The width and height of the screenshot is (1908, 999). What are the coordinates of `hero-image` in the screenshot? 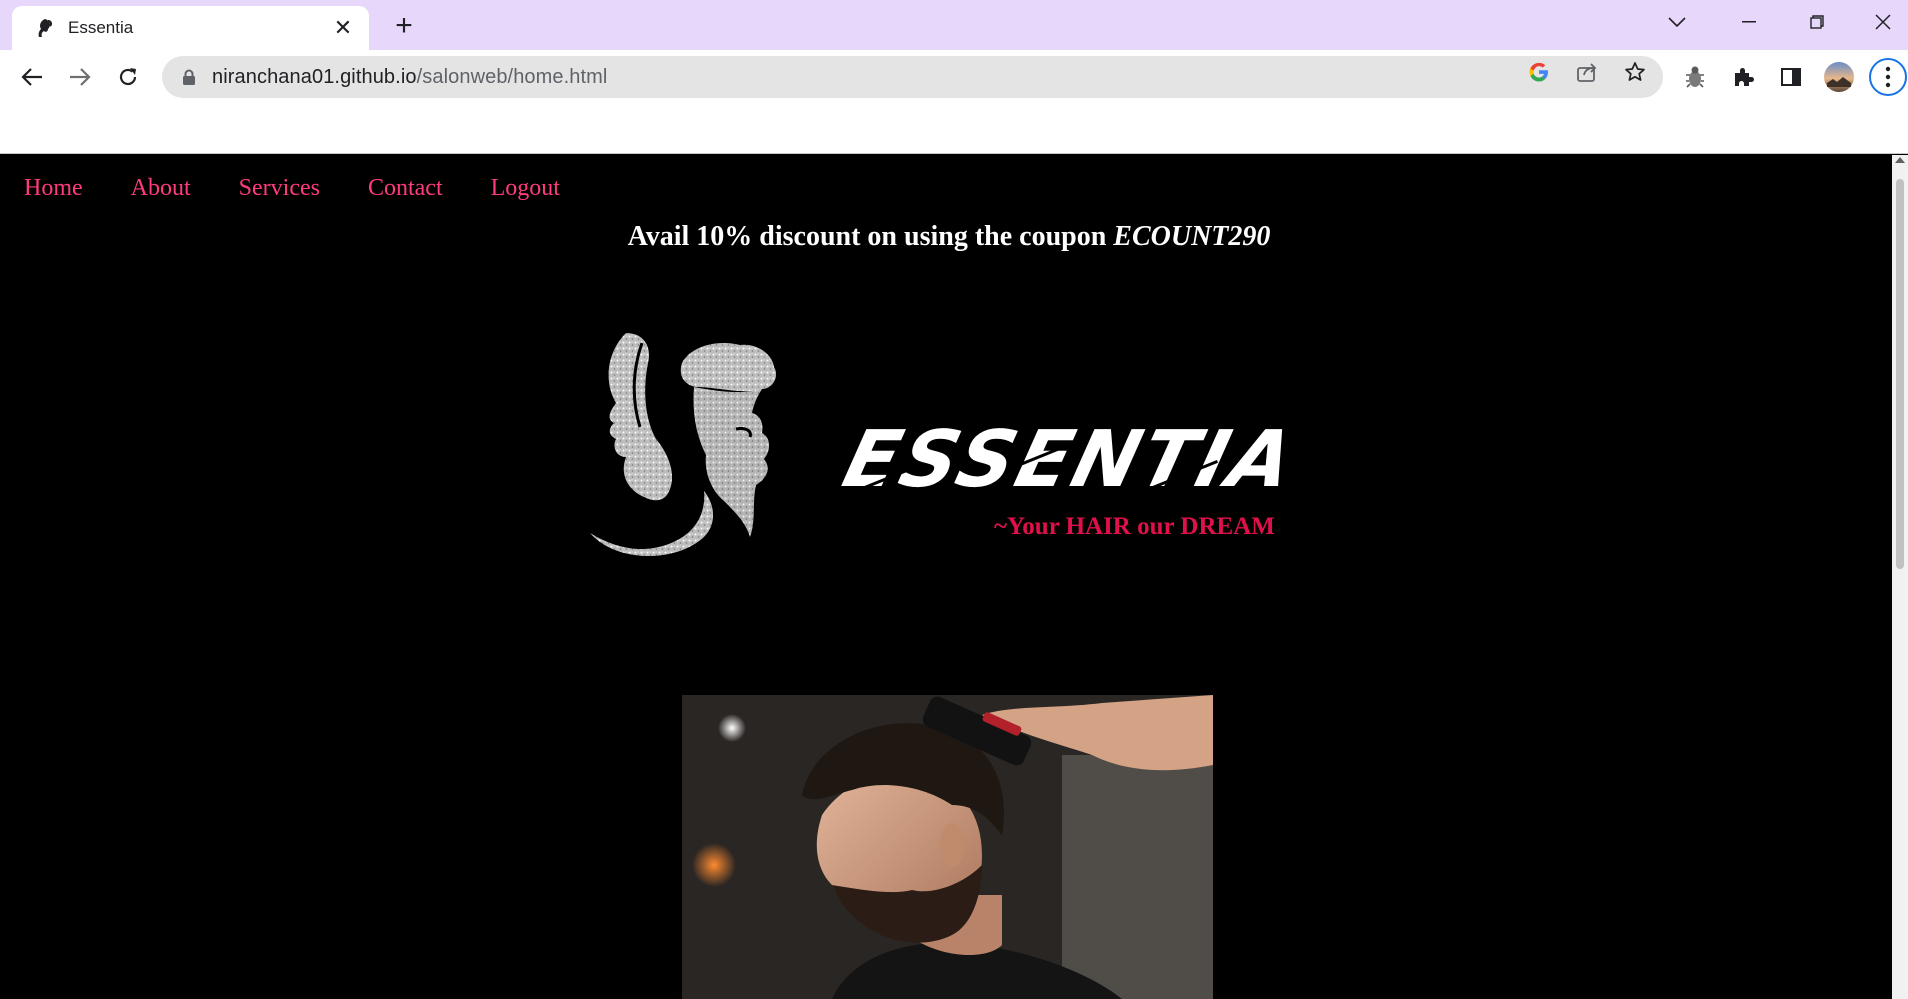 It's located at (947, 847).